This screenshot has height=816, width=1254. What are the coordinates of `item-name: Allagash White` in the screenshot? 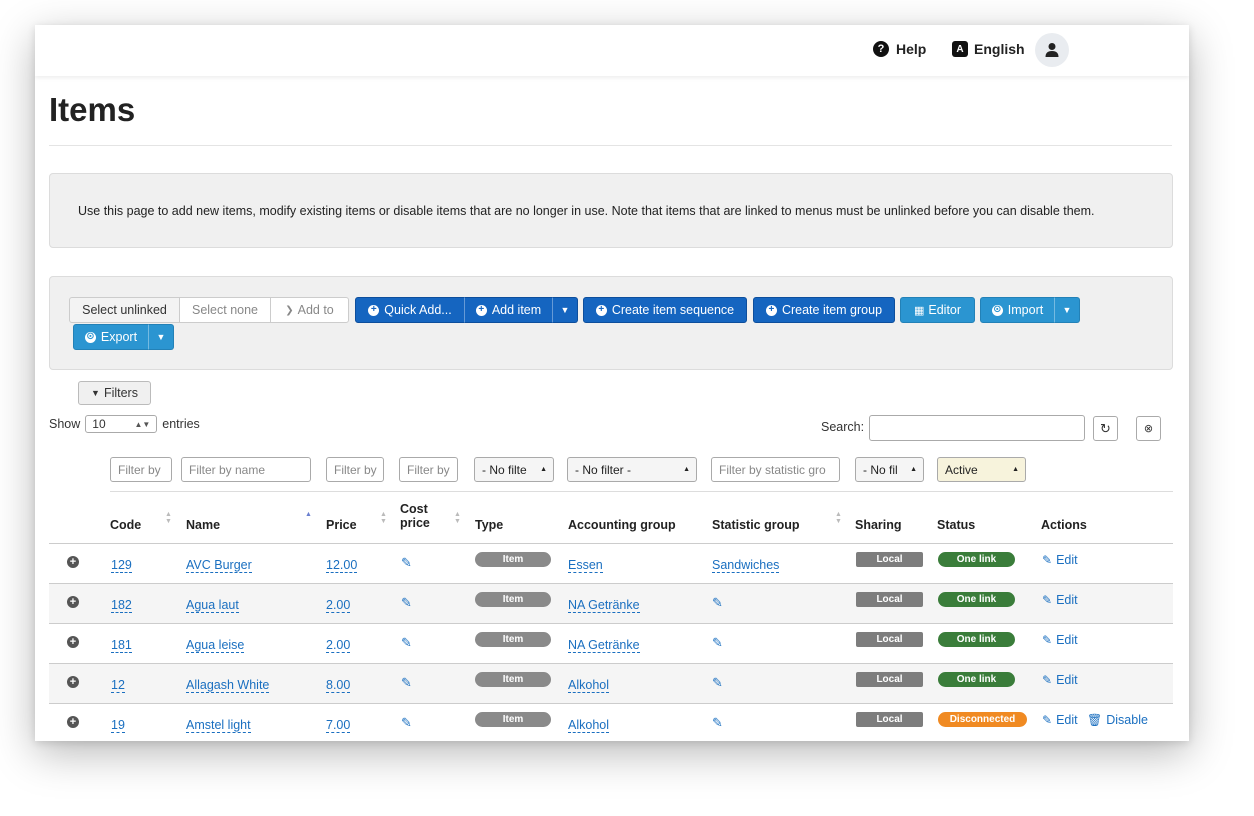 It's located at (228, 685).